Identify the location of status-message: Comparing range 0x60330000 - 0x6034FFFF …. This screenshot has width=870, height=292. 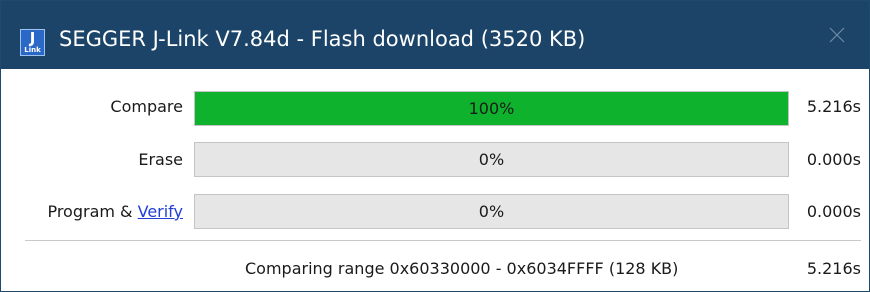
(462, 268).